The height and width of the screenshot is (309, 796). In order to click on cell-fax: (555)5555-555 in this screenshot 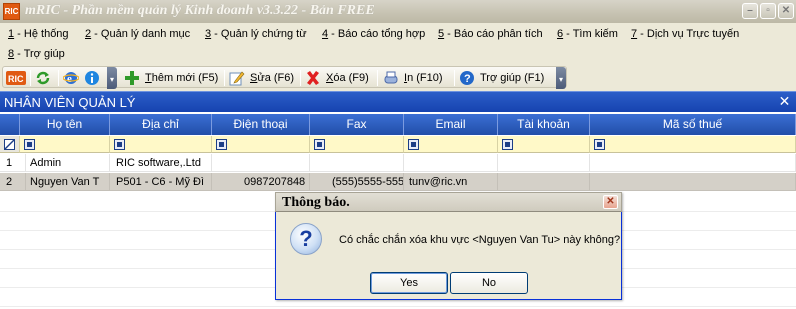, I will do `click(357, 182)`.